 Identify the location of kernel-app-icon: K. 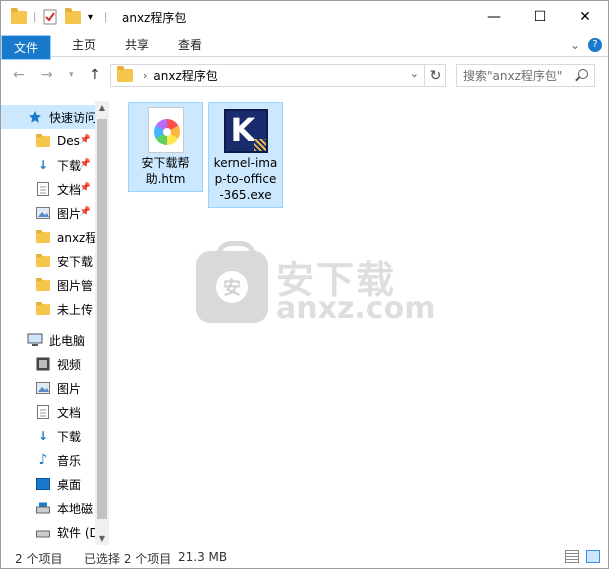
(245, 131).